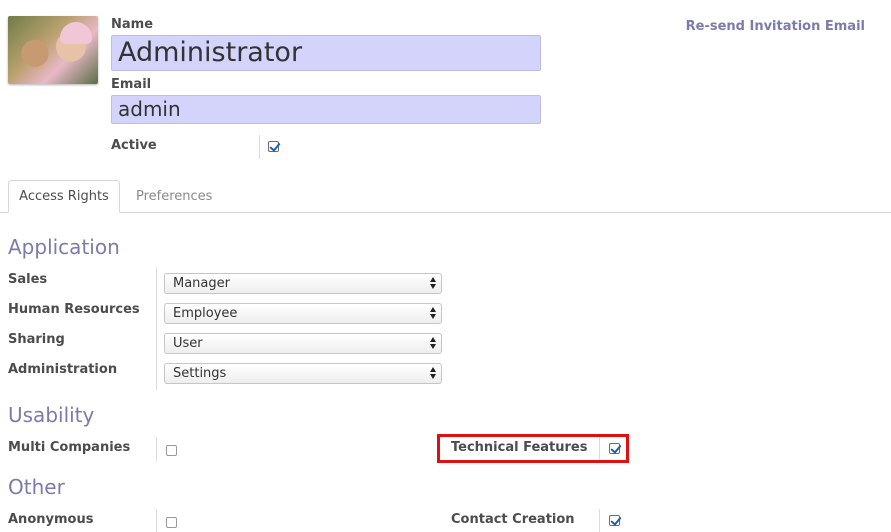  I want to click on section-title-other: Other, so click(36, 487).